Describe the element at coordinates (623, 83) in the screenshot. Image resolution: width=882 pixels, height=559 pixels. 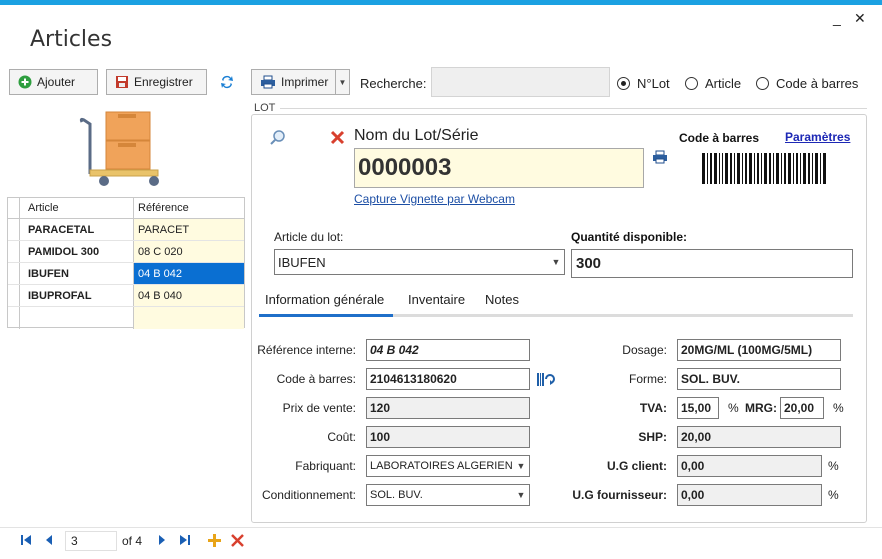
I see `radio-lot-number-dot` at that location.